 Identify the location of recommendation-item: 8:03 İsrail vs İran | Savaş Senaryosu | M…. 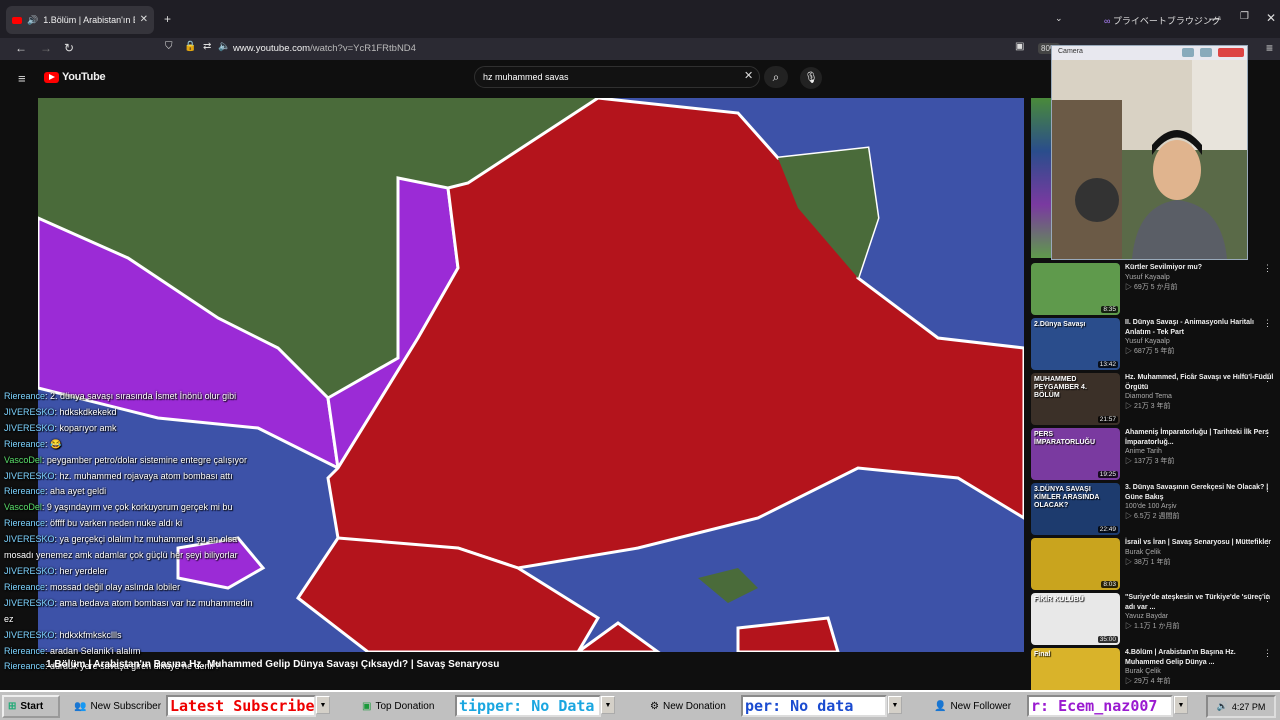
(1153, 564).